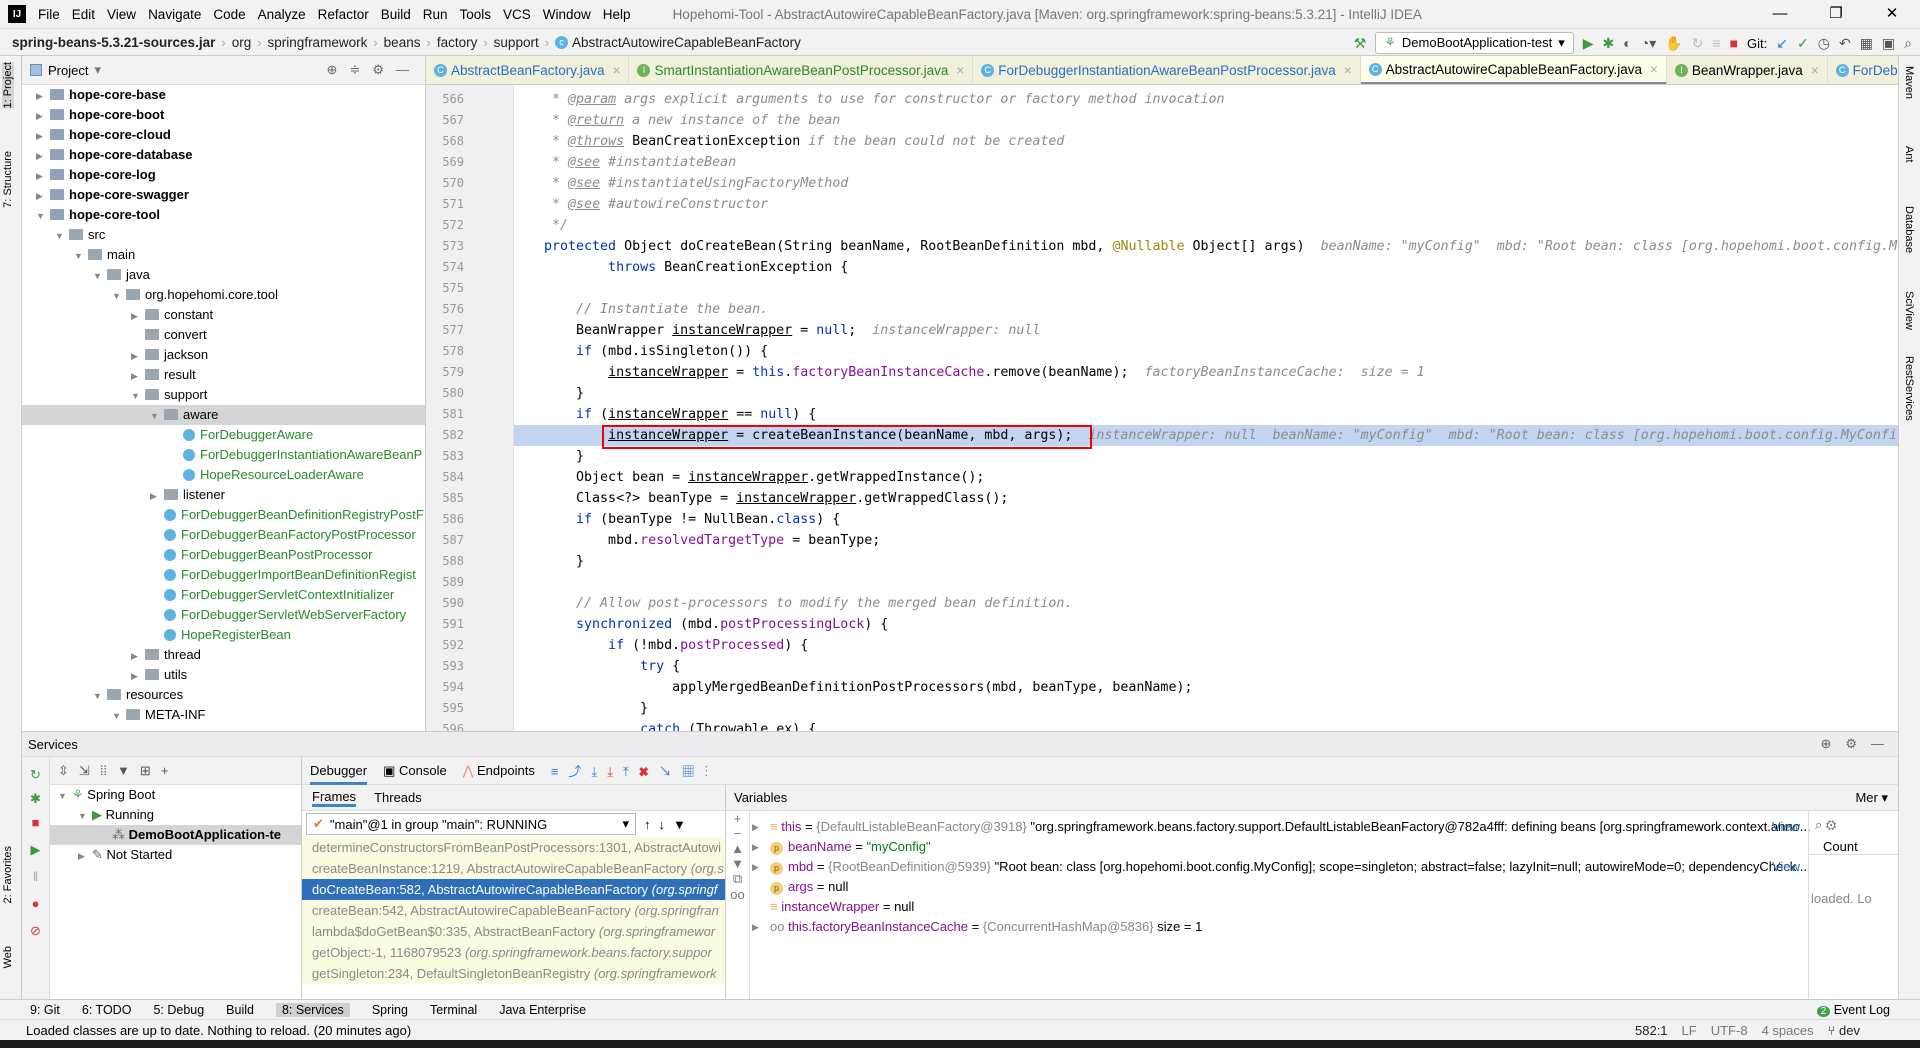 This screenshot has width=1920, height=1048. Describe the element at coordinates (376, 70) in the screenshot. I see `project-toolbar-icons: ⊕≑⚙—` at that location.